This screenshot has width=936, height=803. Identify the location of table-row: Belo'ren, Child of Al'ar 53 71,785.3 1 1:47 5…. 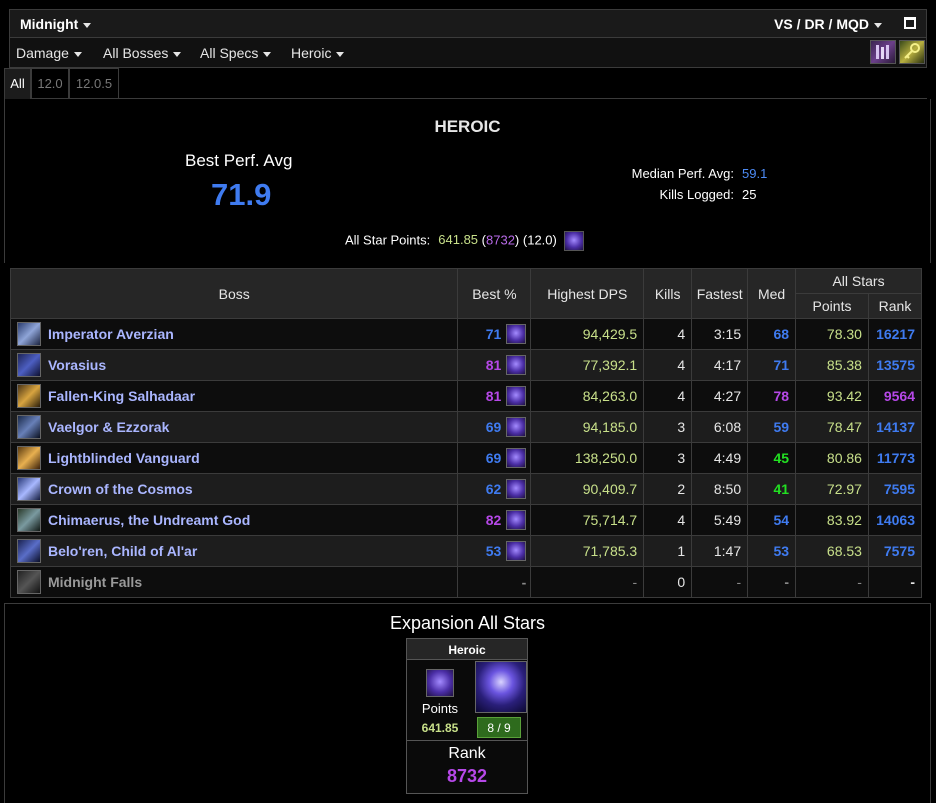
(466, 551).